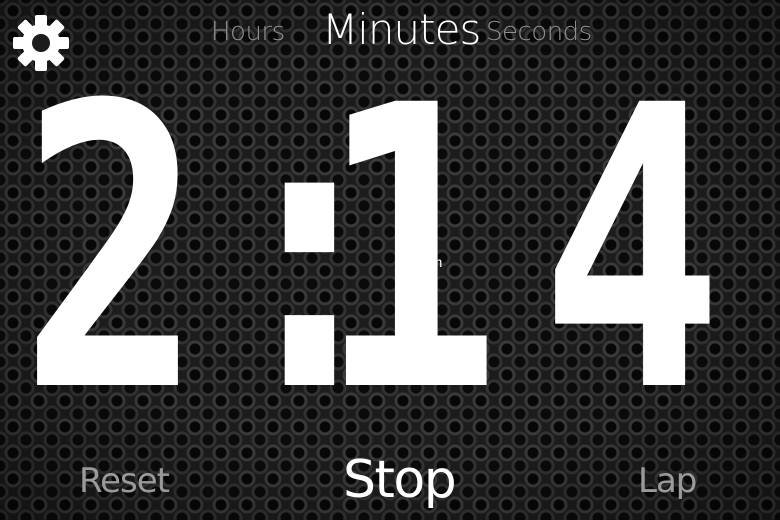 Image resolution: width=780 pixels, height=520 pixels. I want to click on stop-button: Stop, so click(400, 480).